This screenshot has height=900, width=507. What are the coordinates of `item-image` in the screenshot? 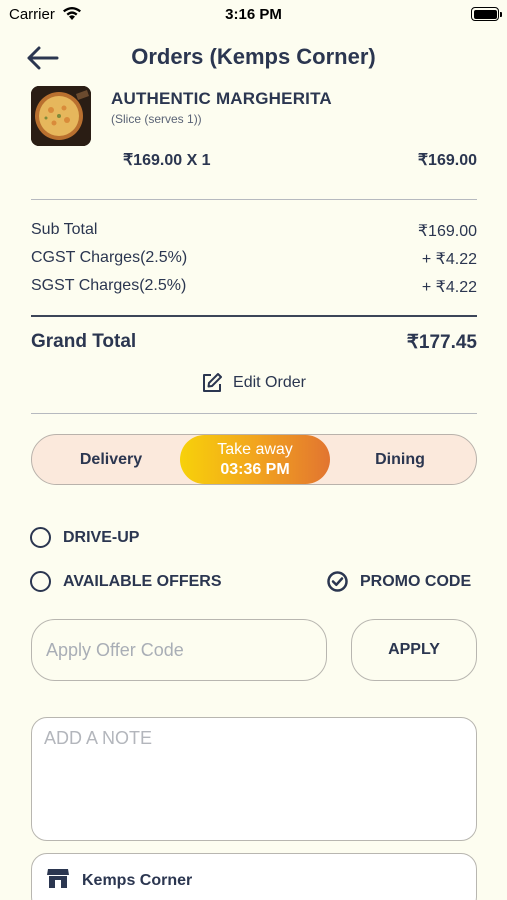 It's located at (61, 116).